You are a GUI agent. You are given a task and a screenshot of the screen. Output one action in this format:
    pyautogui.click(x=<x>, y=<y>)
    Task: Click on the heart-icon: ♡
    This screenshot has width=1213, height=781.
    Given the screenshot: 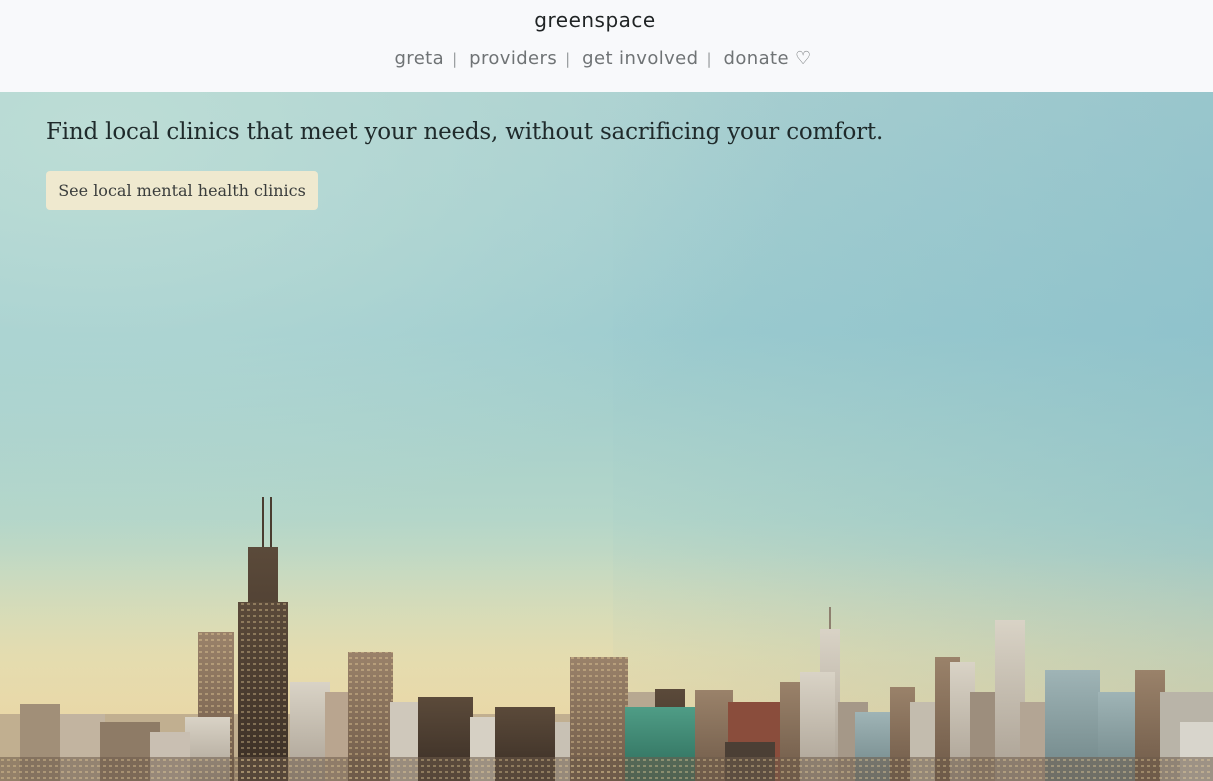 What is the action you would take?
    pyautogui.click(x=803, y=58)
    